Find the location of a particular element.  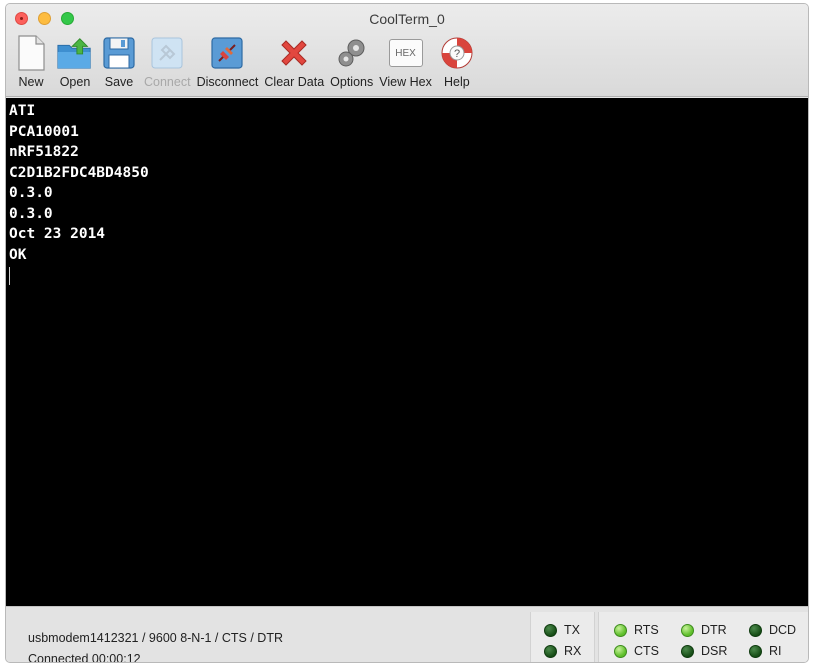

text-cursor is located at coordinates (9, 276).